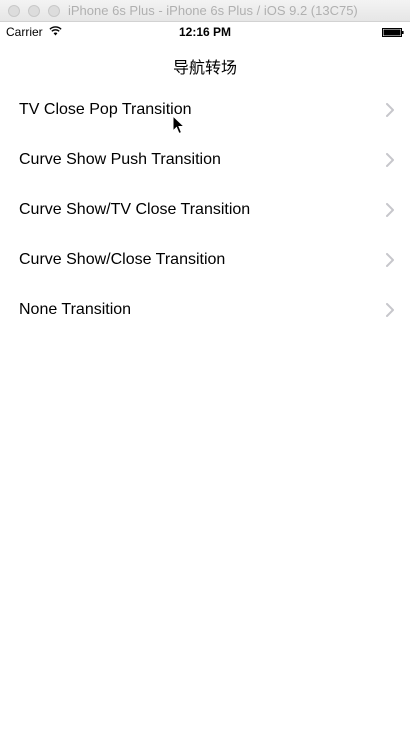  I want to click on table-row: Curve Show Push Transition, so click(205, 160).